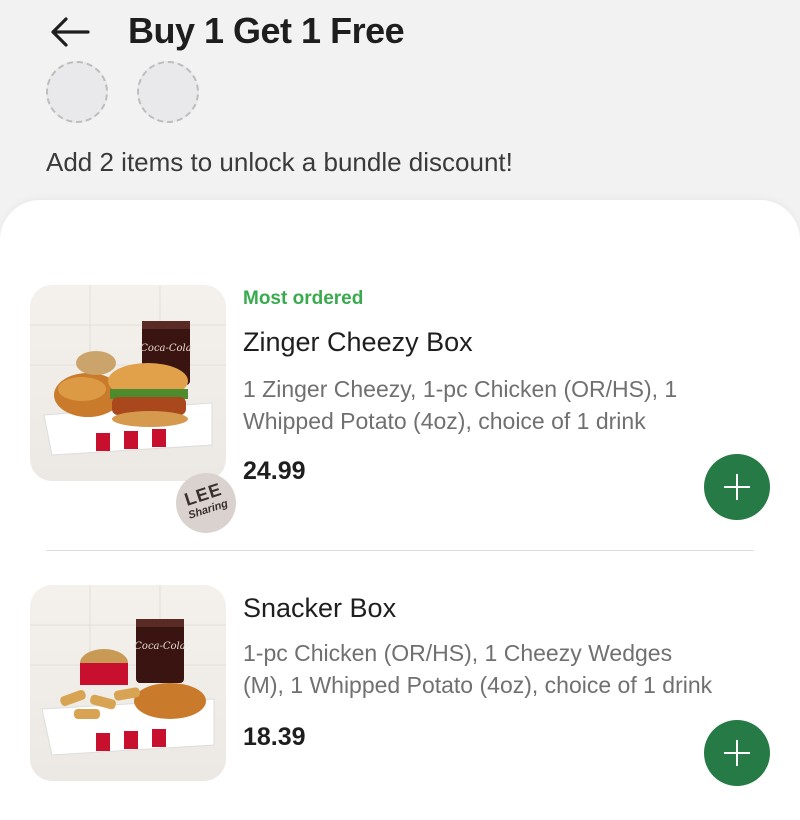 The width and height of the screenshot is (800, 820). I want to click on back-button, so click(70, 32).